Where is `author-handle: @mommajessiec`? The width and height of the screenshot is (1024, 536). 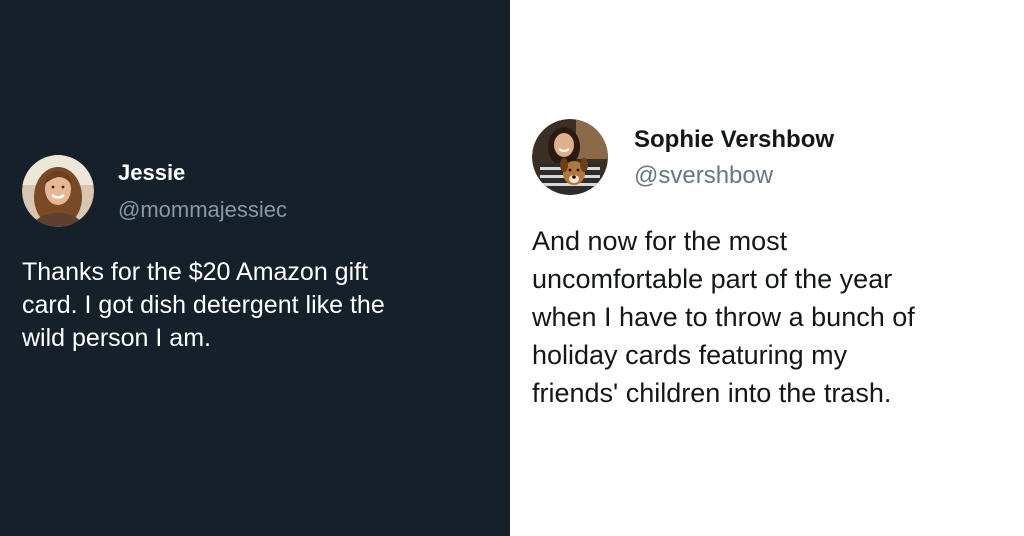 author-handle: @mommajessiec is located at coordinates (202, 210).